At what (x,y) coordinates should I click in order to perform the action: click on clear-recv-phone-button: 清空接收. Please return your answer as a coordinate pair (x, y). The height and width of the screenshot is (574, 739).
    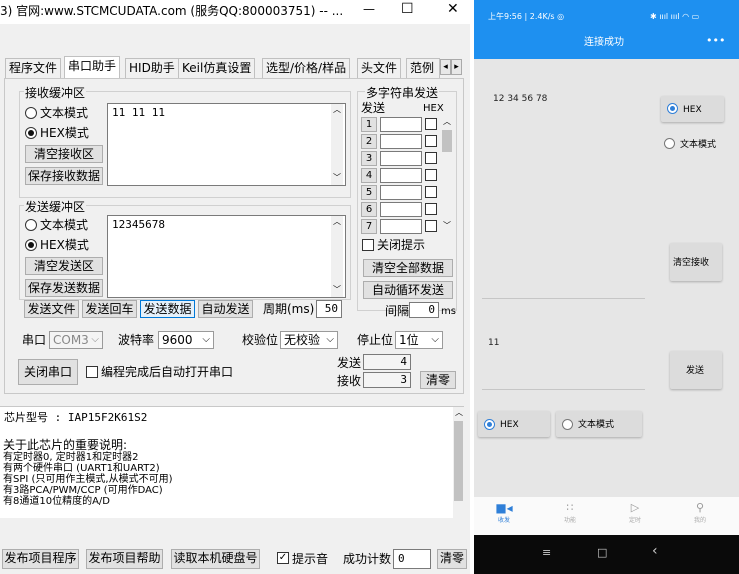
    Looking at the image, I should click on (696, 262).